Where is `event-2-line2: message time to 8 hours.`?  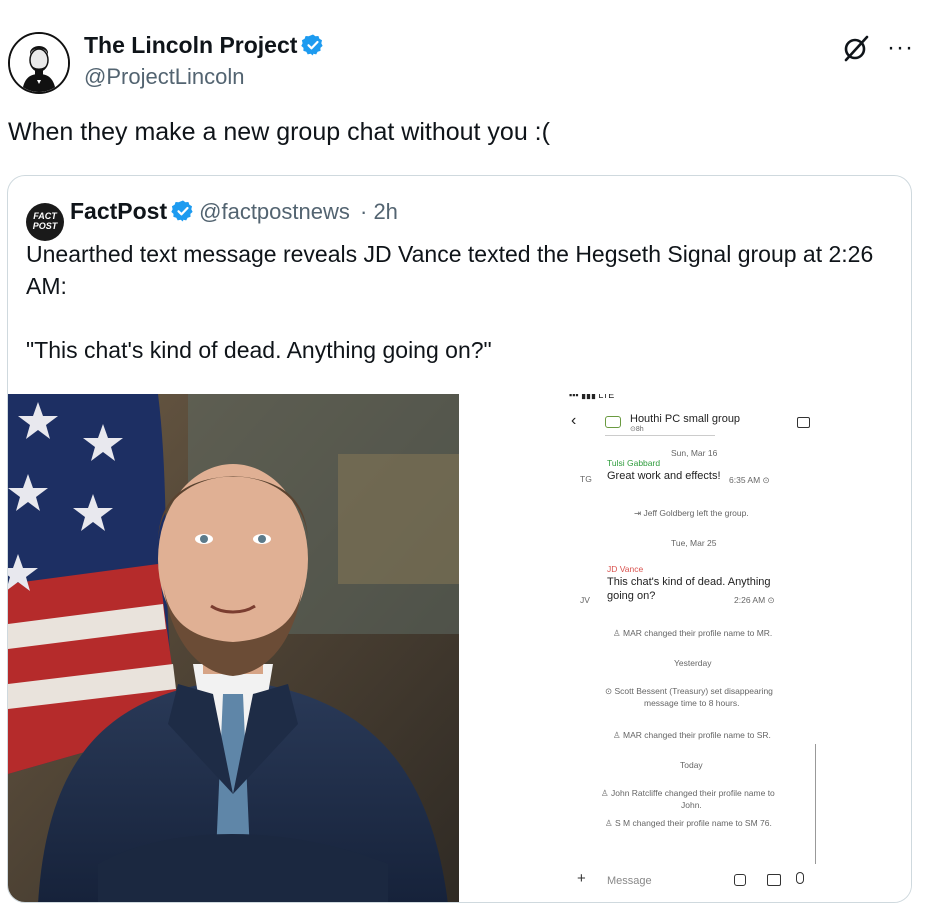 event-2-line2: message time to 8 hours. is located at coordinates (692, 703).